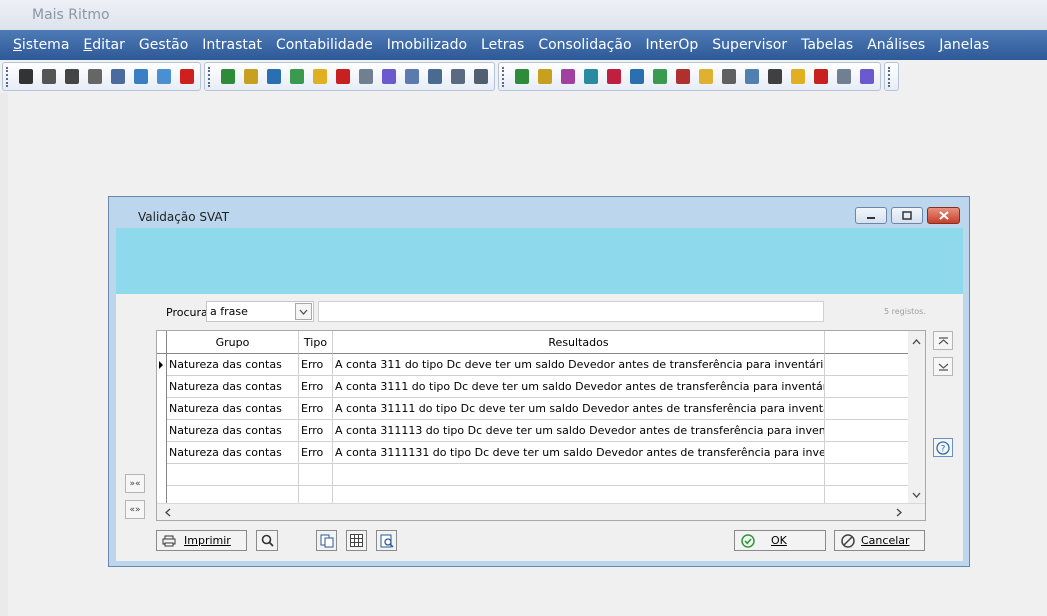 The width and height of the screenshot is (1047, 616). I want to click on menu-analises: Análises, so click(896, 45).